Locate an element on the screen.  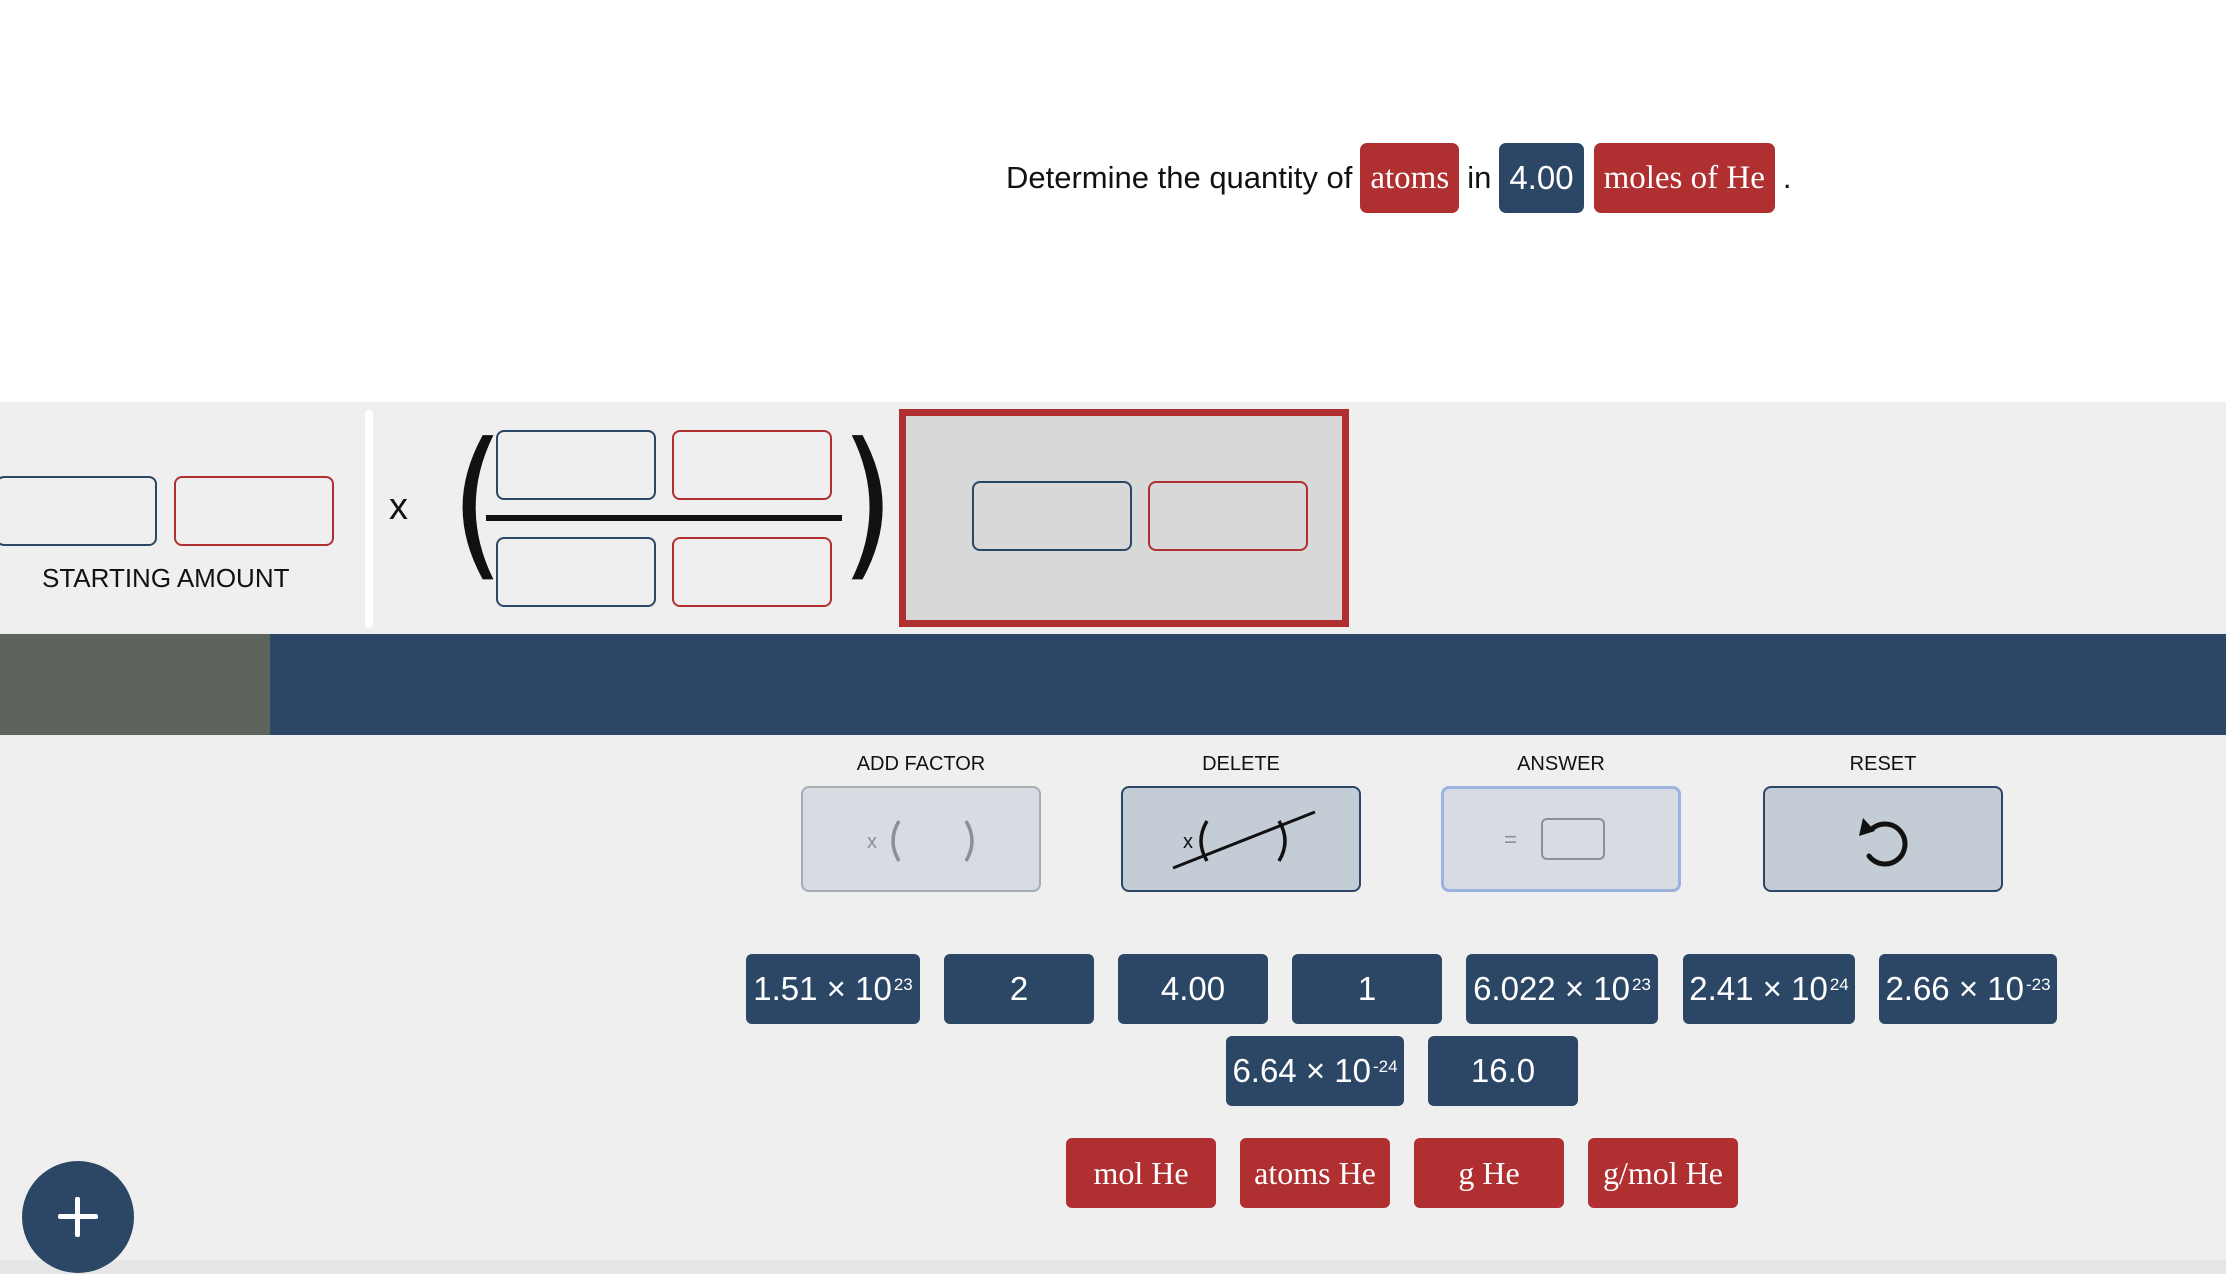
numerator-unit-slot is located at coordinates (752, 465).